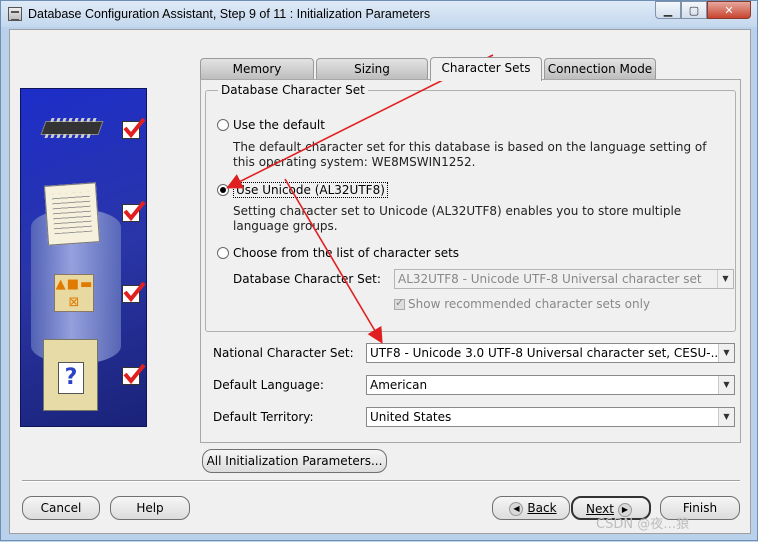 This screenshot has height=542, width=758. Describe the element at coordinates (600, 69) in the screenshot. I see `tab-connection-mode: Connection Mode` at that location.